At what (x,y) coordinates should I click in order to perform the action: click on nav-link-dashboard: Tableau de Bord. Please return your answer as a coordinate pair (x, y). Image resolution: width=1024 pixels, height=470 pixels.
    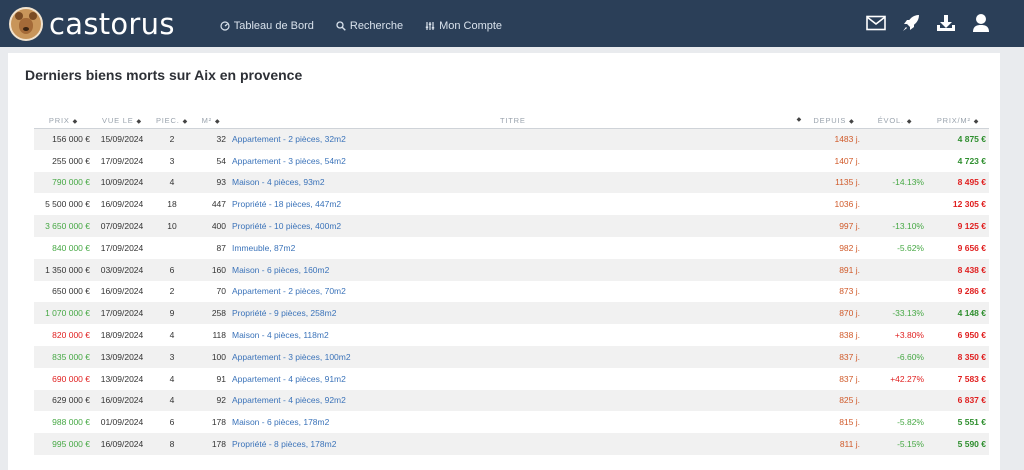
    Looking at the image, I should click on (267, 26).